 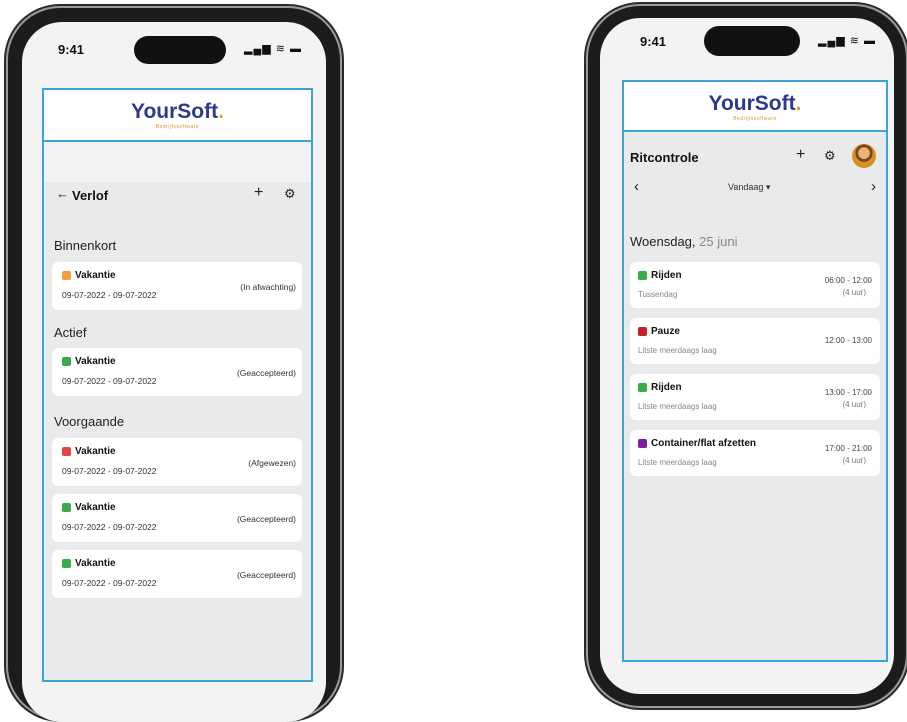 What do you see at coordinates (848, 392) in the screenshot?
I see `activity-time: 13:00 - 17:00` at bounding box center [848, 392].